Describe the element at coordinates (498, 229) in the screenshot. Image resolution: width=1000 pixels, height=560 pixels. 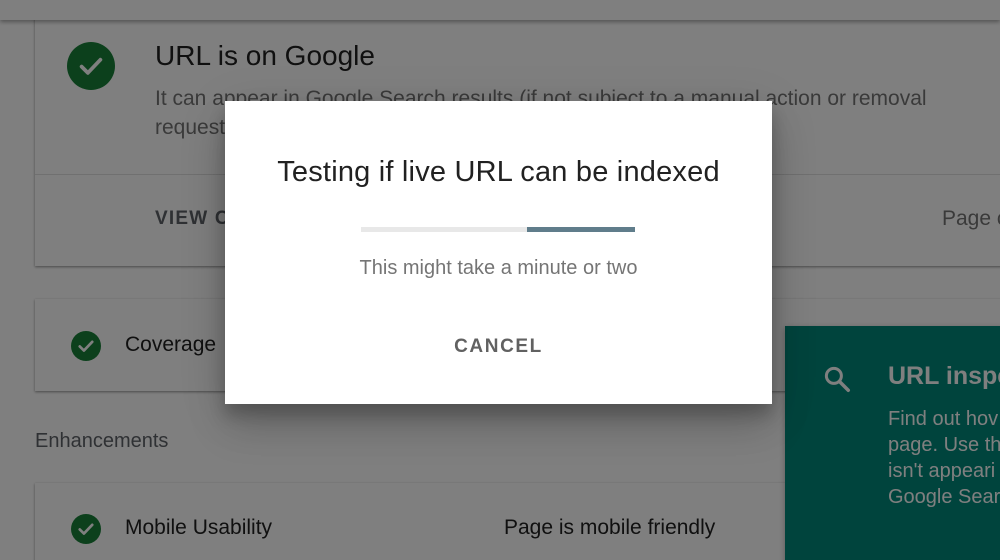
I see `progress-bar` at that location.